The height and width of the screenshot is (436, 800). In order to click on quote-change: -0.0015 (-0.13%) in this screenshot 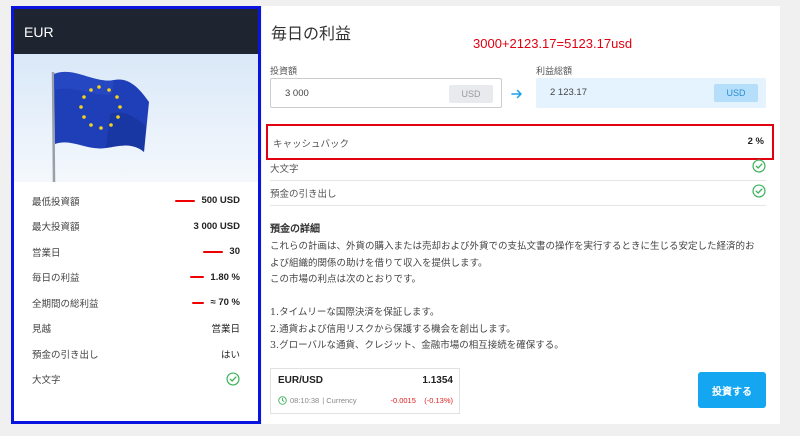, I will do `click(421, 400)`.